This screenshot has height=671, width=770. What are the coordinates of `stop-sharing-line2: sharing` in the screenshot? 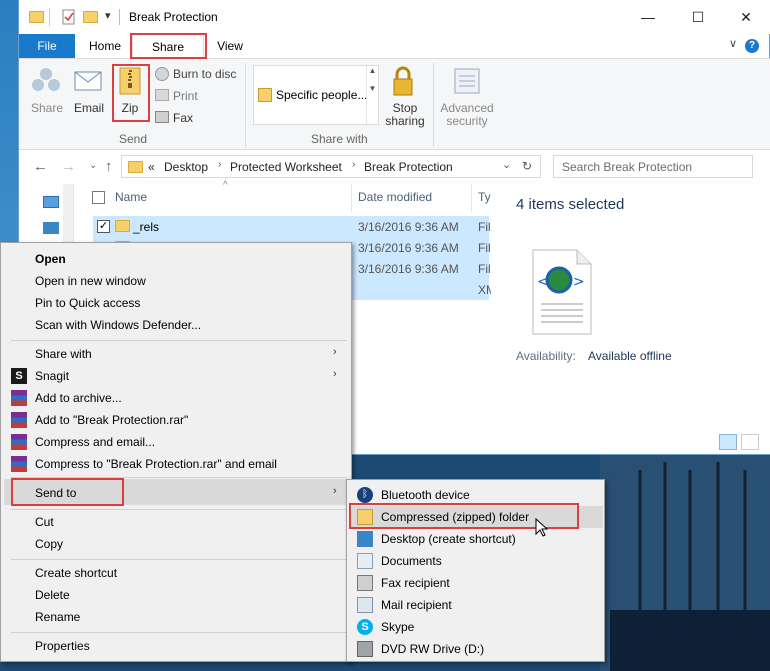 It's located at (405, 121).